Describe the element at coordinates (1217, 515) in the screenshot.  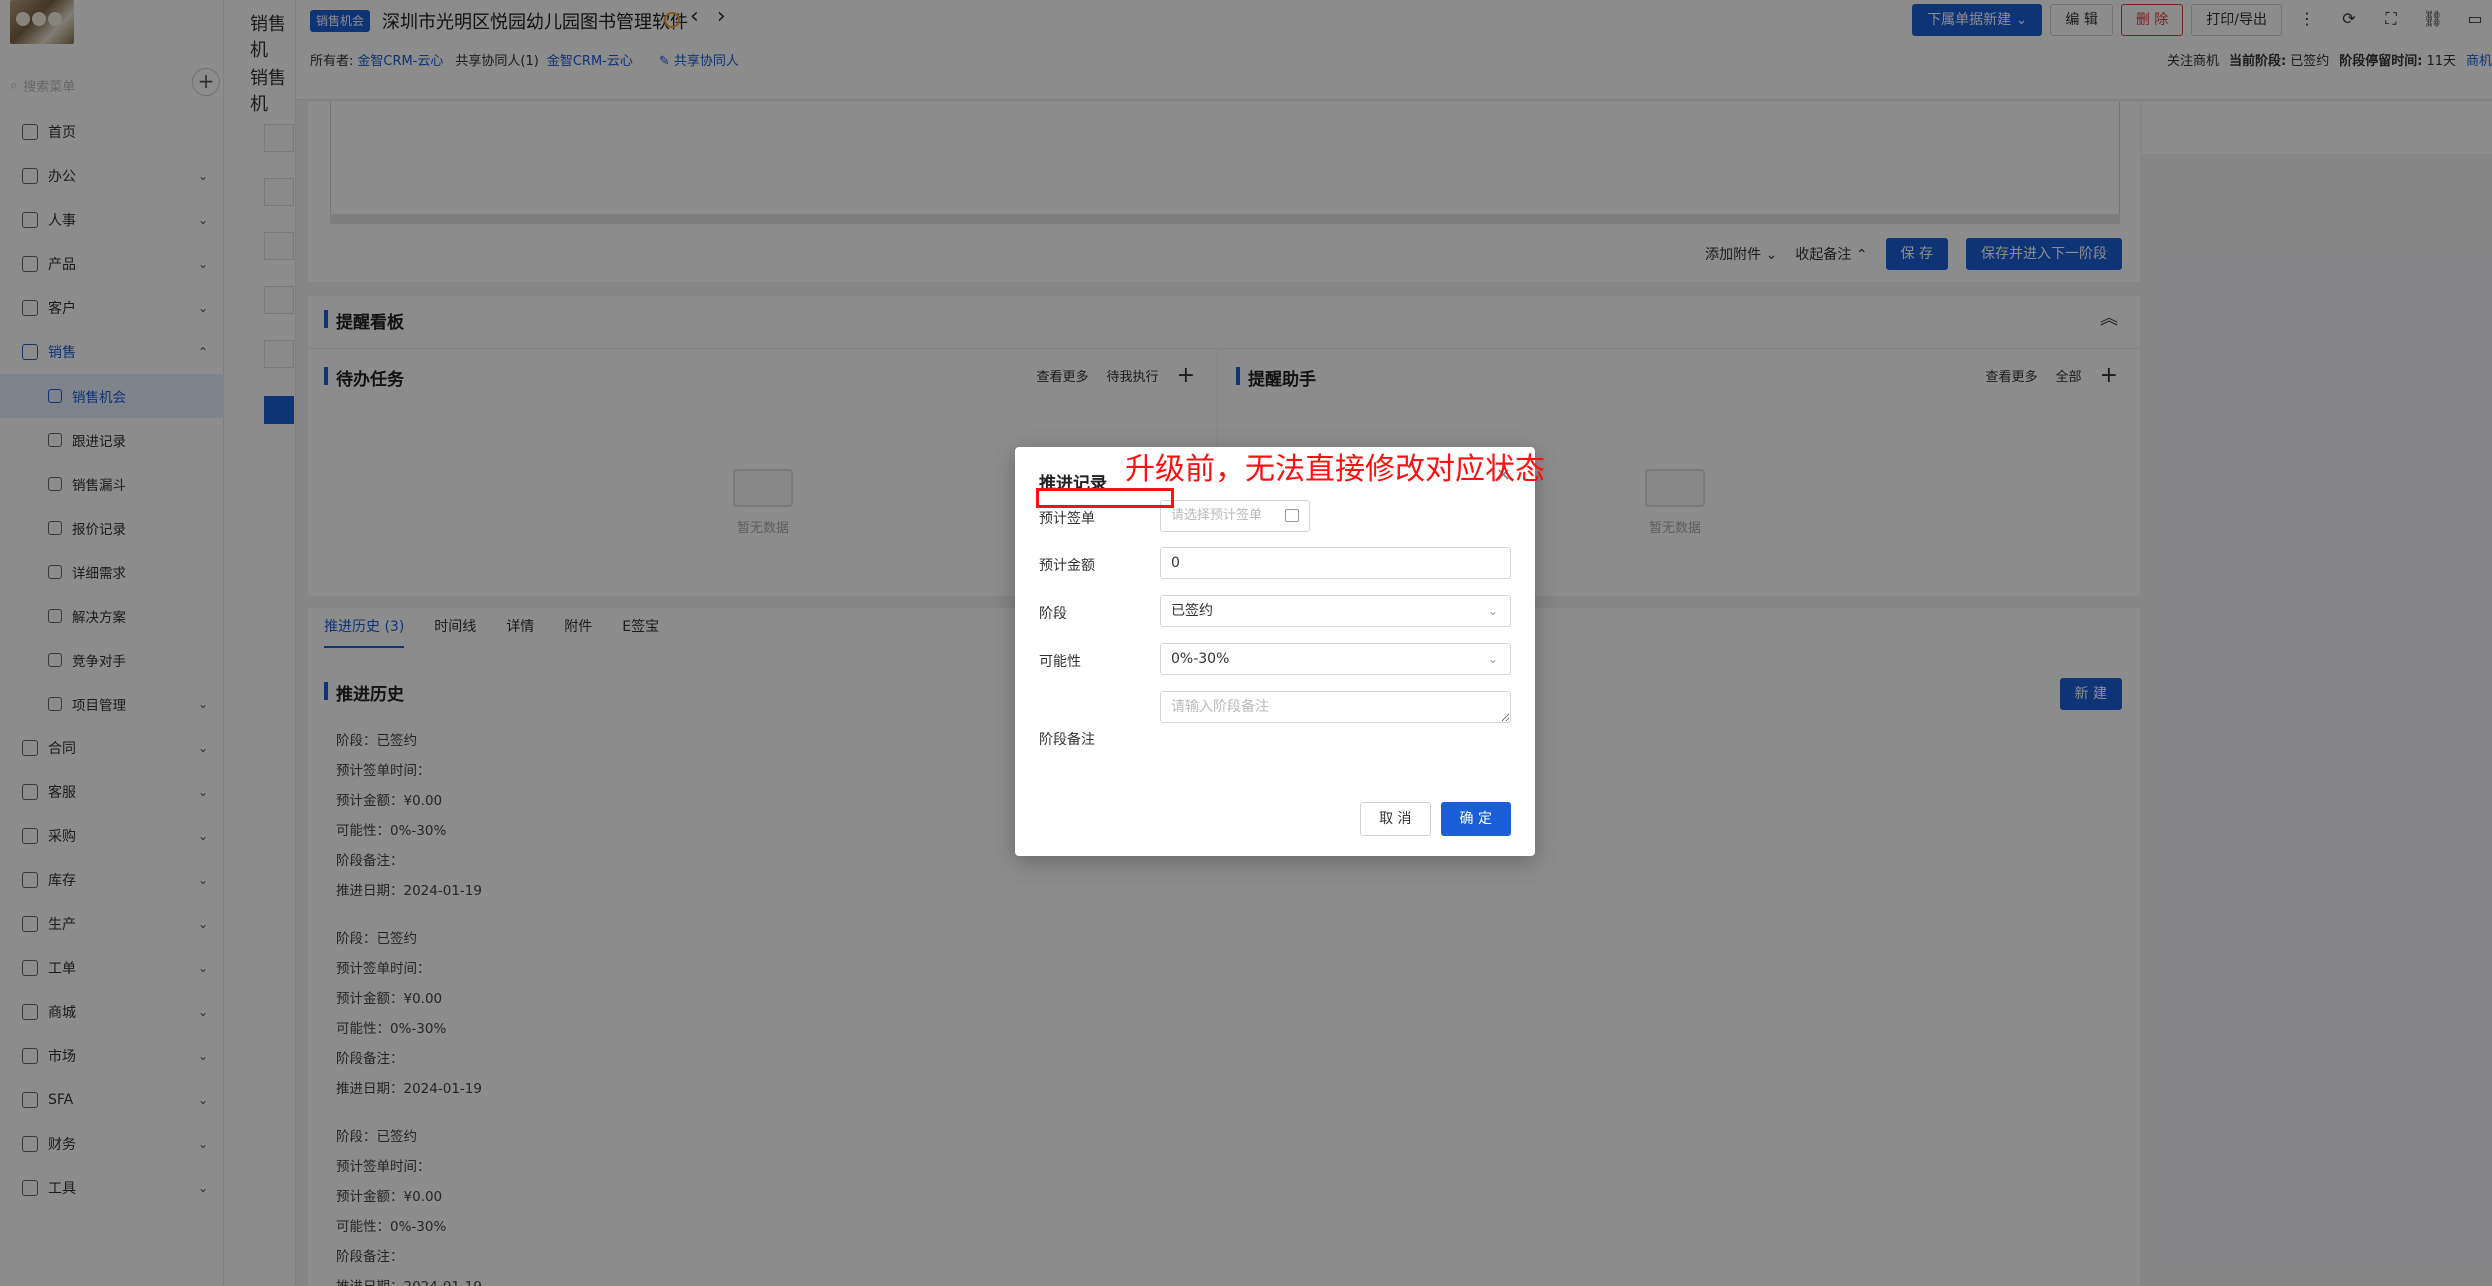
I see `sign-date-placeholder: 请选择预计签单` at that location.